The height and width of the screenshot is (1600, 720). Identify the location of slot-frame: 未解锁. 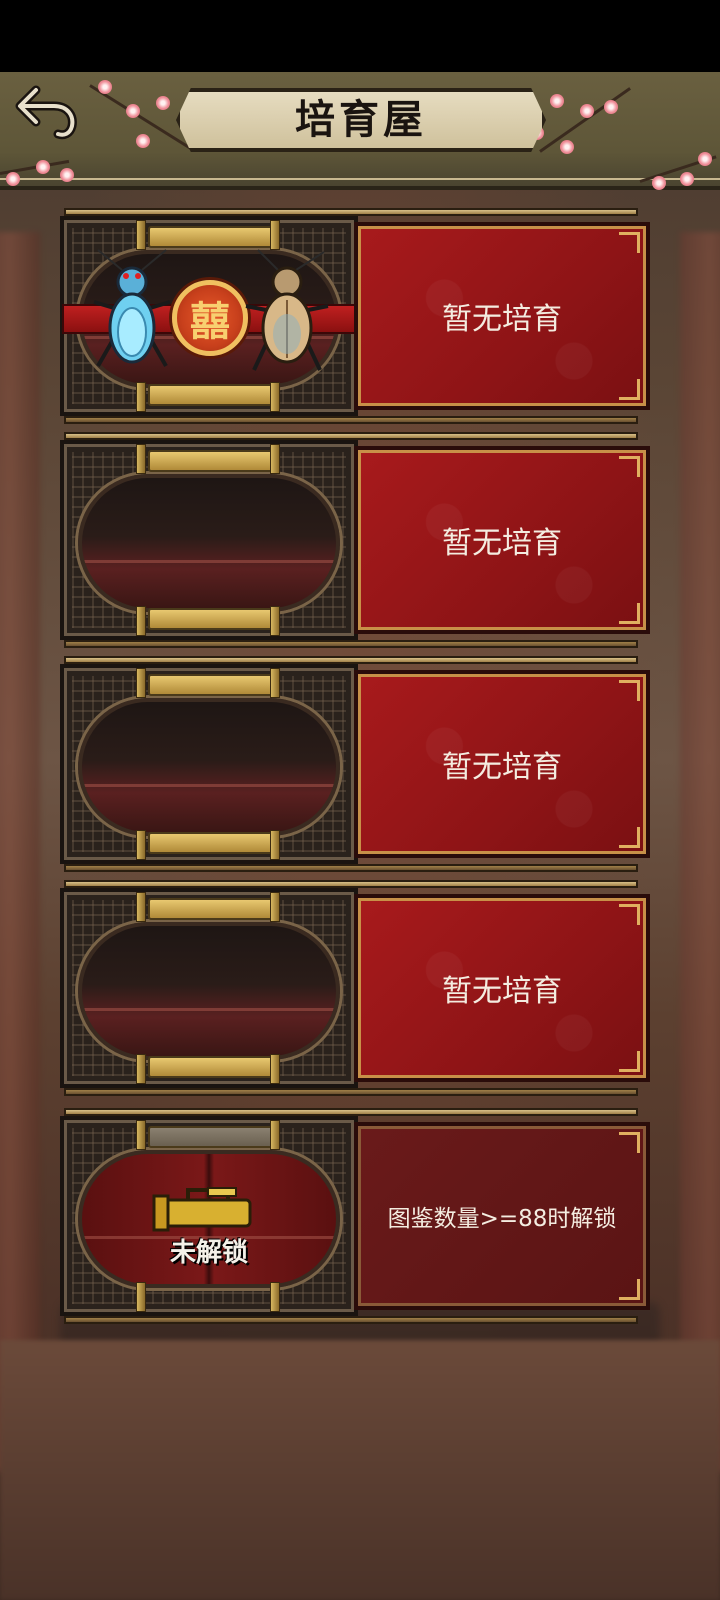
(209, 1216).